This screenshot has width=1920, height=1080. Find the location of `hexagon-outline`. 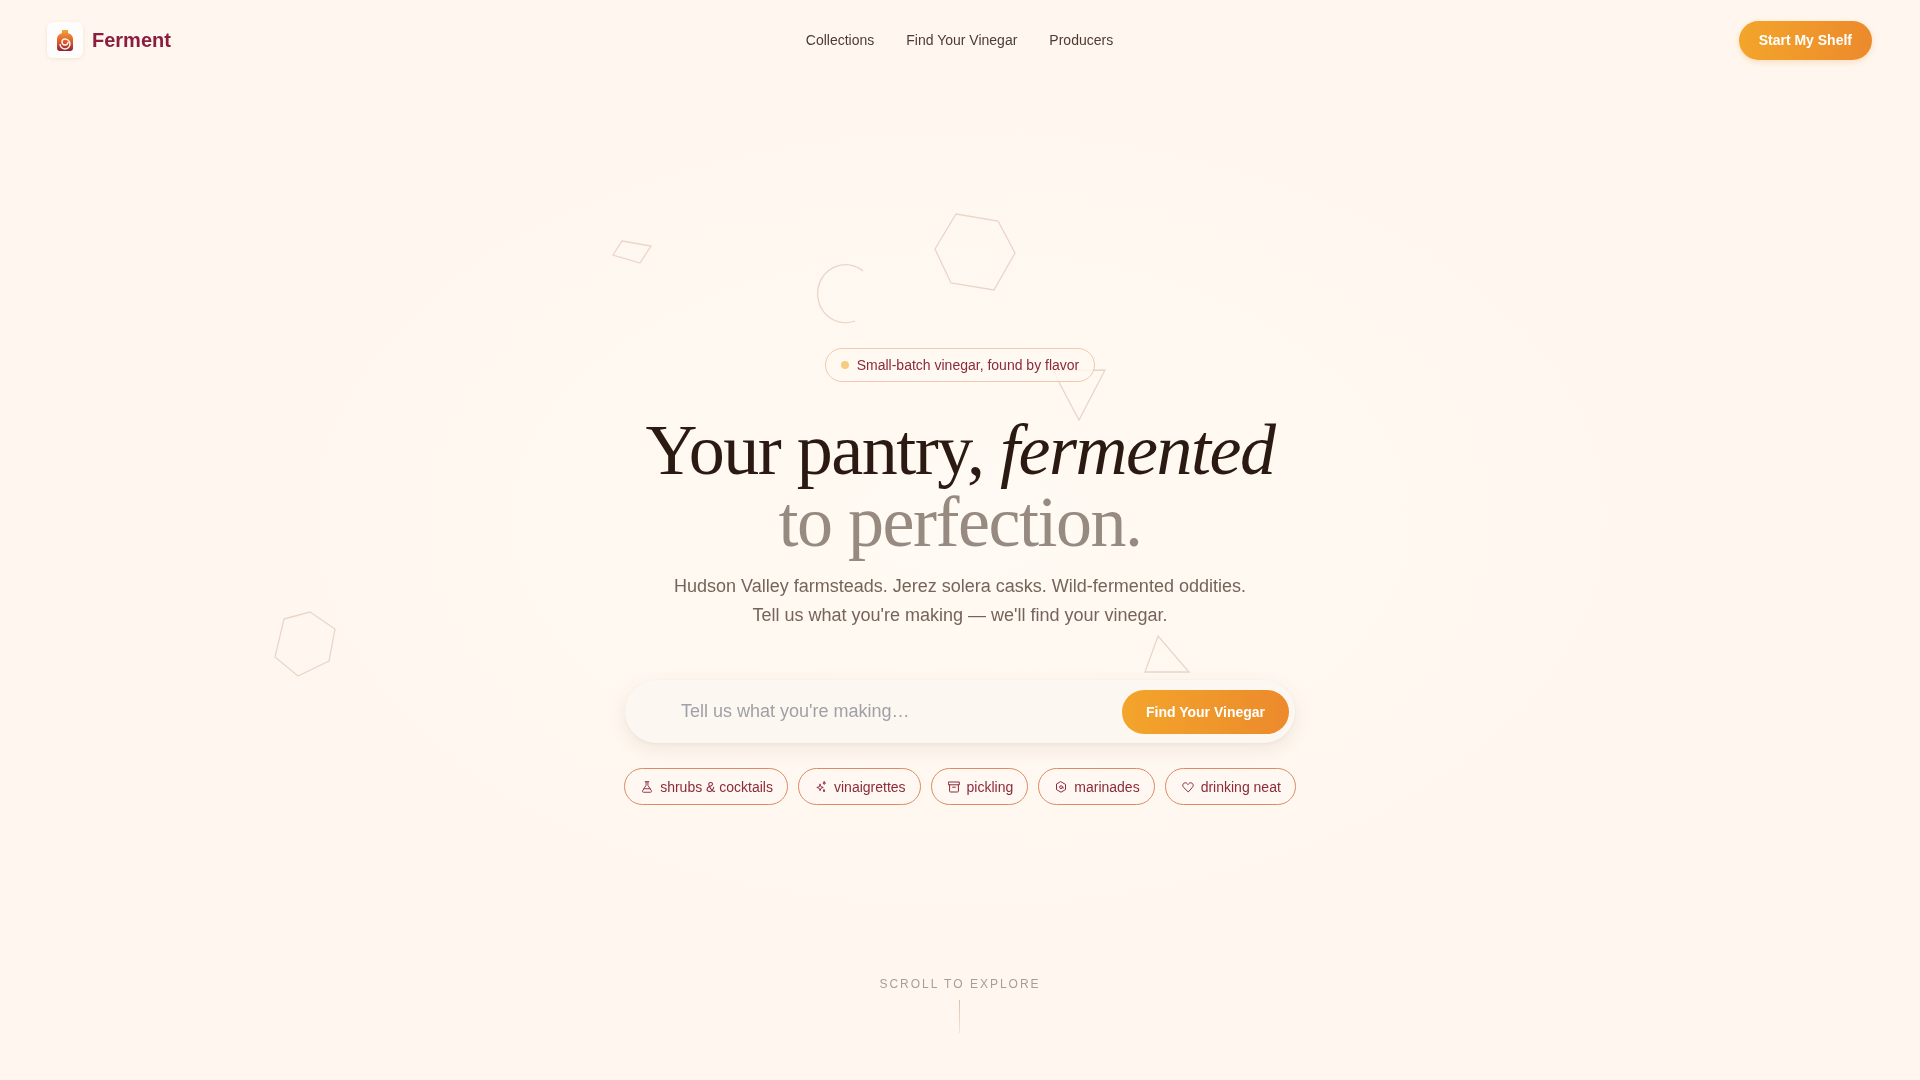

hexagon-outline is located at coordinates (305, 644).